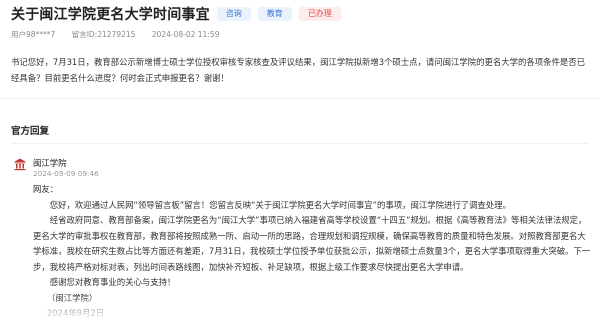 This screenshot has height=322, width=600. Describe the element at coordinates (300, 307) in the screenshot. I see `bottom-fade` at that location.